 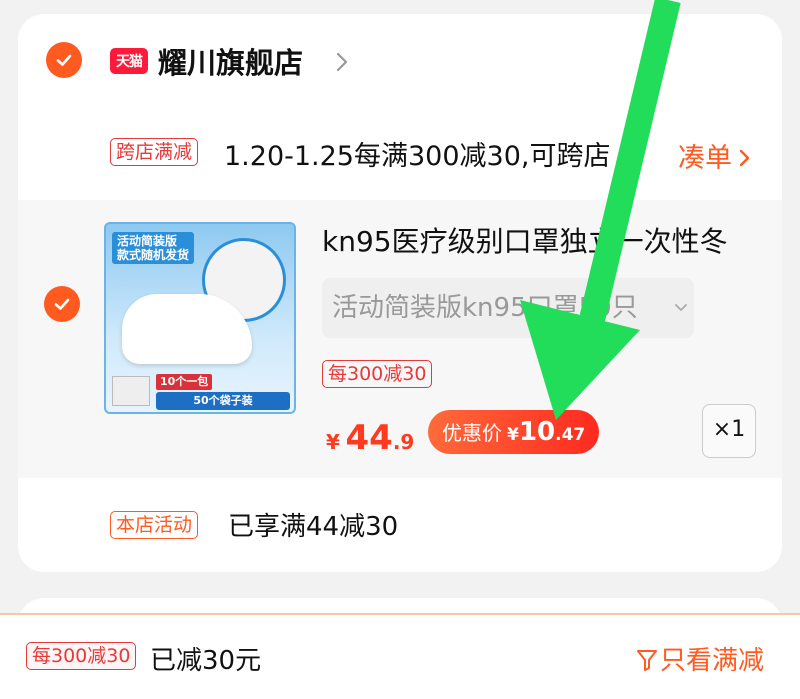 What do you see at coordinates (729, 431) in the screenshot?
I see `quantity-selector: ×1` at bounding box center [729, 431].